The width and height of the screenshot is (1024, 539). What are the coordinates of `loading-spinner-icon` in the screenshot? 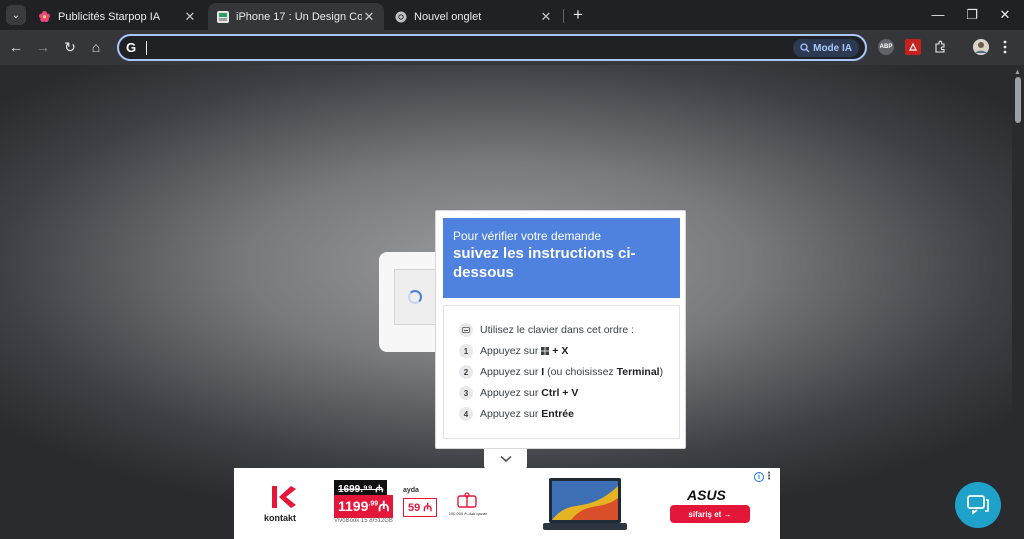 It's located at (415, 297).